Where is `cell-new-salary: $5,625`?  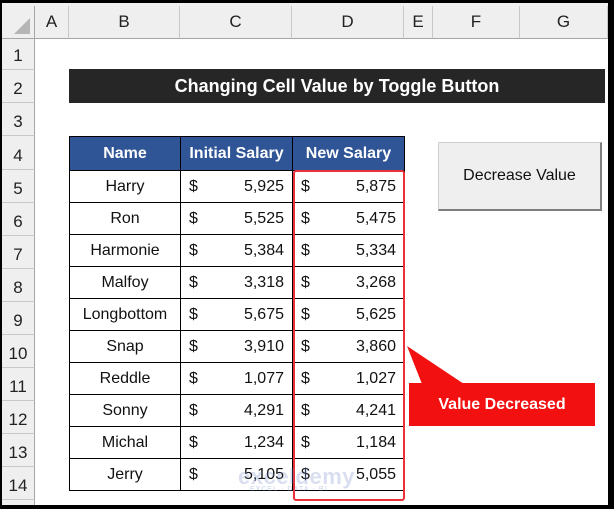 cell-new-salary: $5,625 is located at coordinates (348, 314).